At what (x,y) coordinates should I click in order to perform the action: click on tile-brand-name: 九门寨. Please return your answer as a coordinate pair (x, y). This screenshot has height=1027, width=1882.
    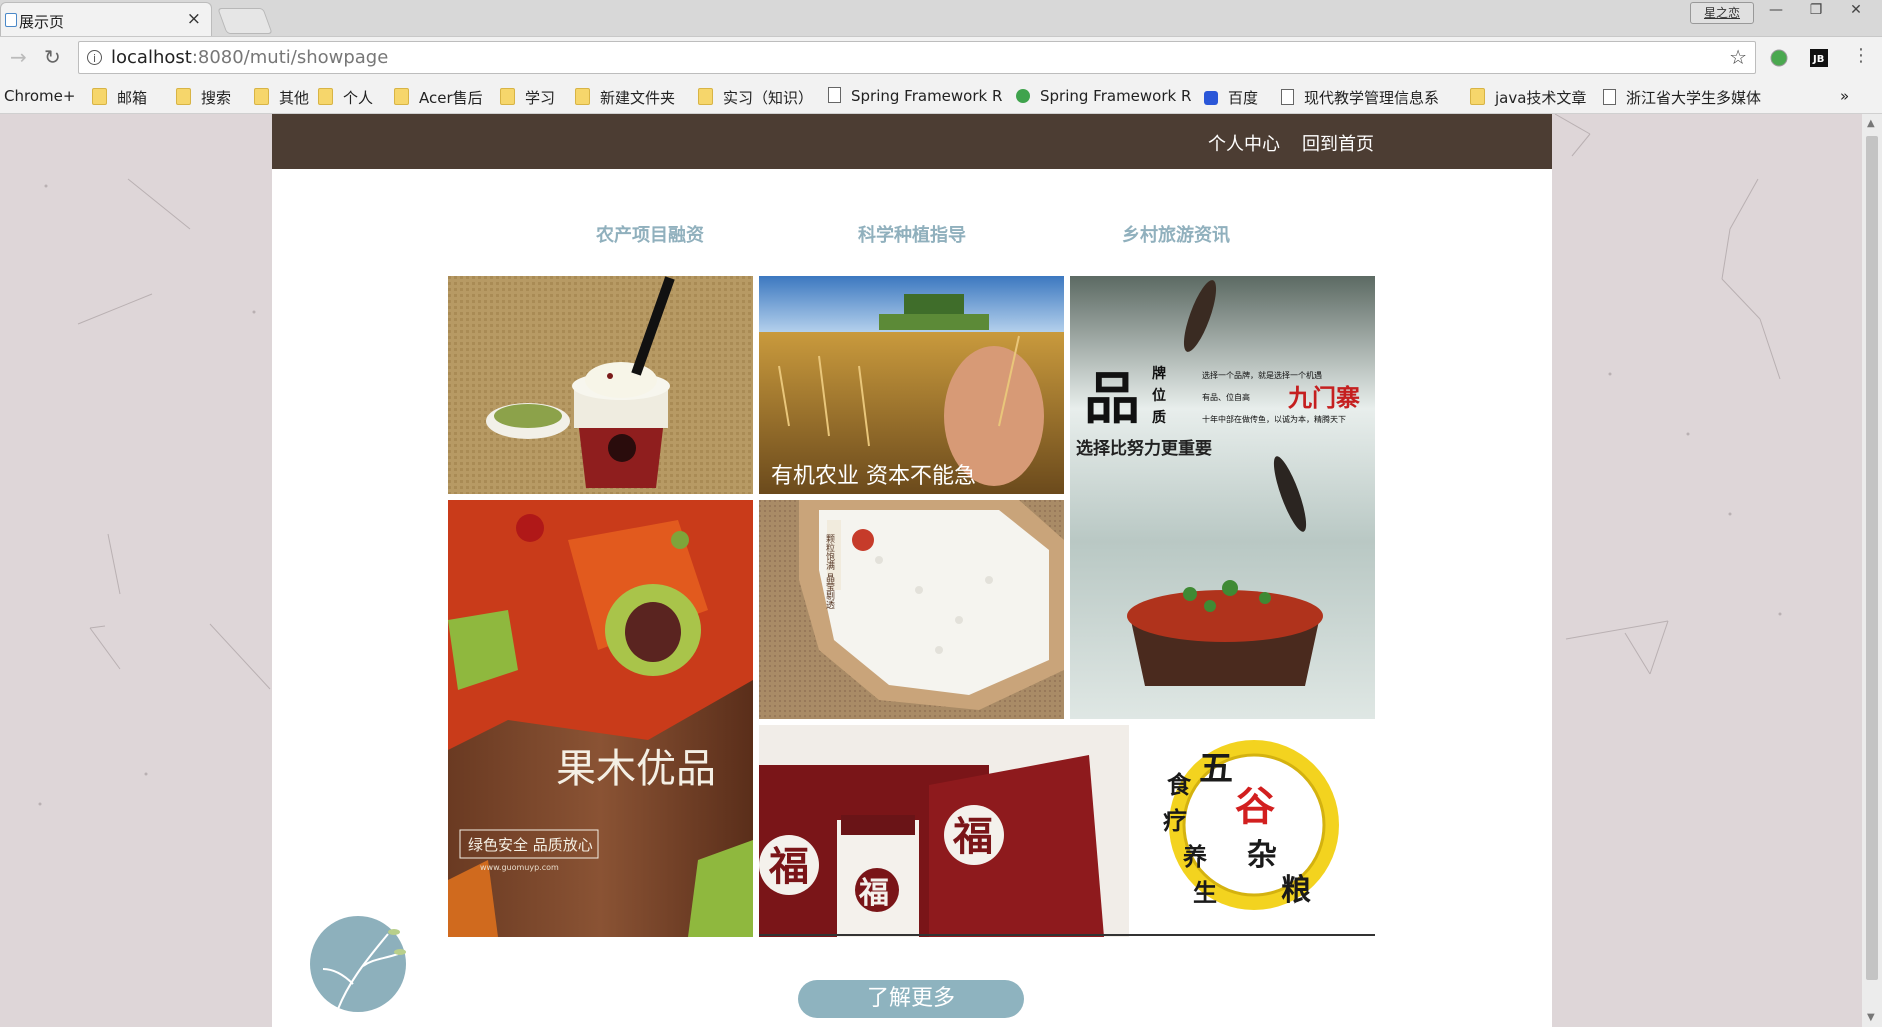
    Looking at the image, I should click on (1323, 397).